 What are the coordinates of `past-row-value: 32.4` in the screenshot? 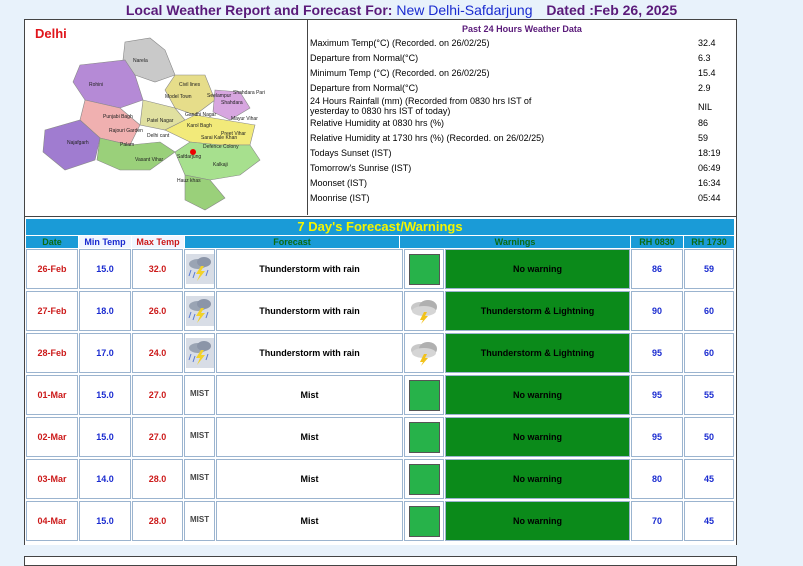 It's located at (707, 43).